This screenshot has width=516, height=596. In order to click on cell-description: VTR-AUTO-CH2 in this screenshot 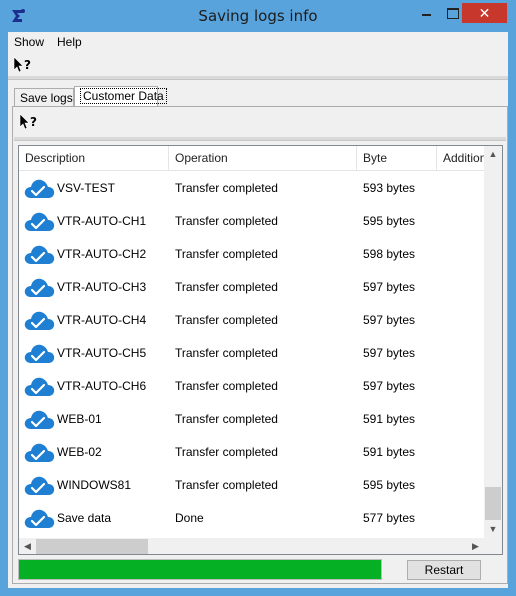, I will do `click(102, 254)`.